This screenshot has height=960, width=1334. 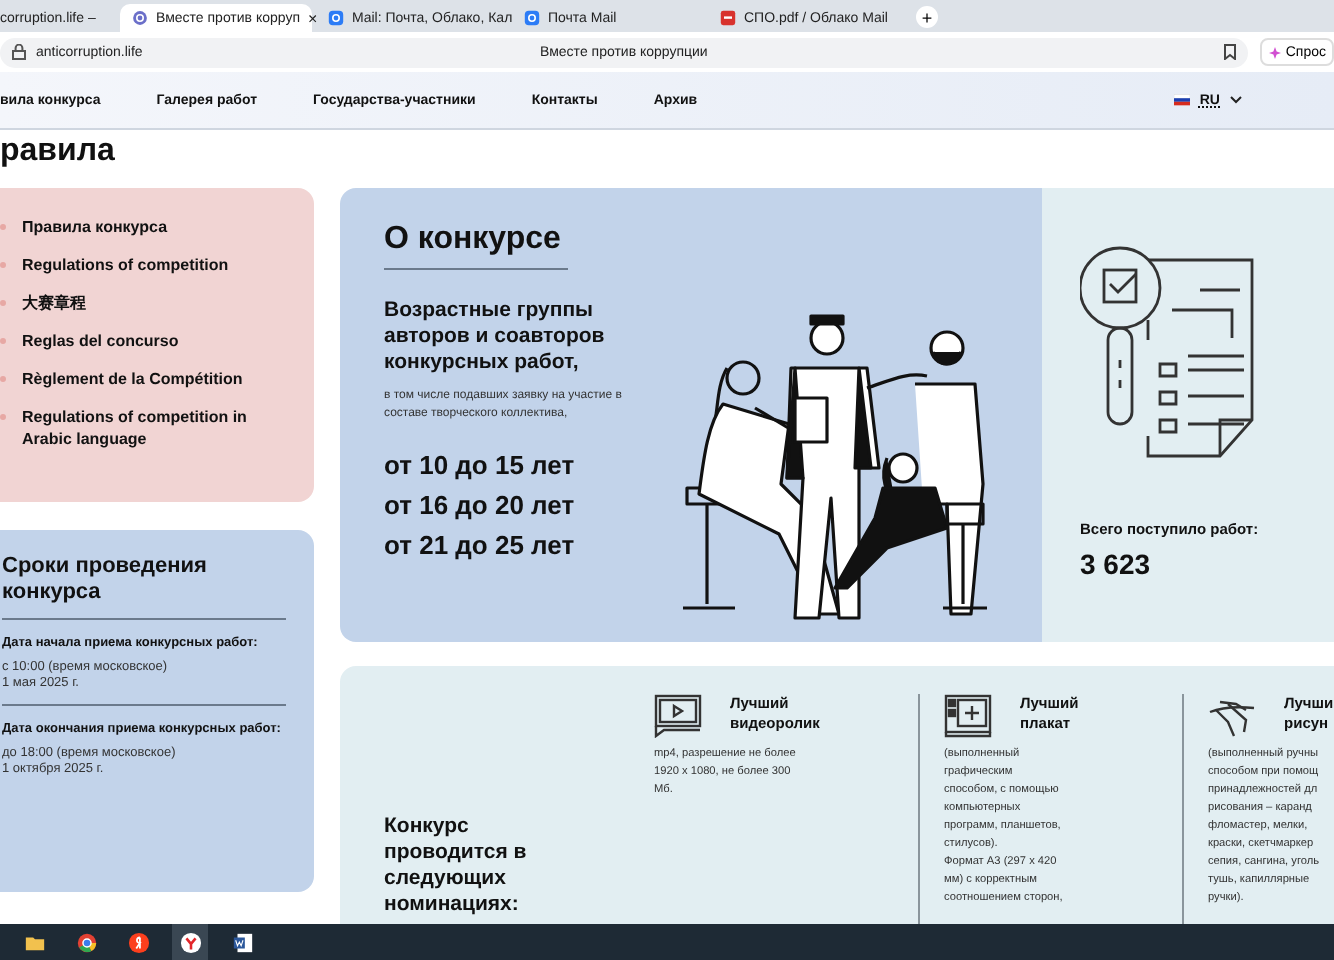 What do you see at coordinates (927, 17) in the screenshot?
I see `new-tab-button: +` at bounding box center [927, 17].